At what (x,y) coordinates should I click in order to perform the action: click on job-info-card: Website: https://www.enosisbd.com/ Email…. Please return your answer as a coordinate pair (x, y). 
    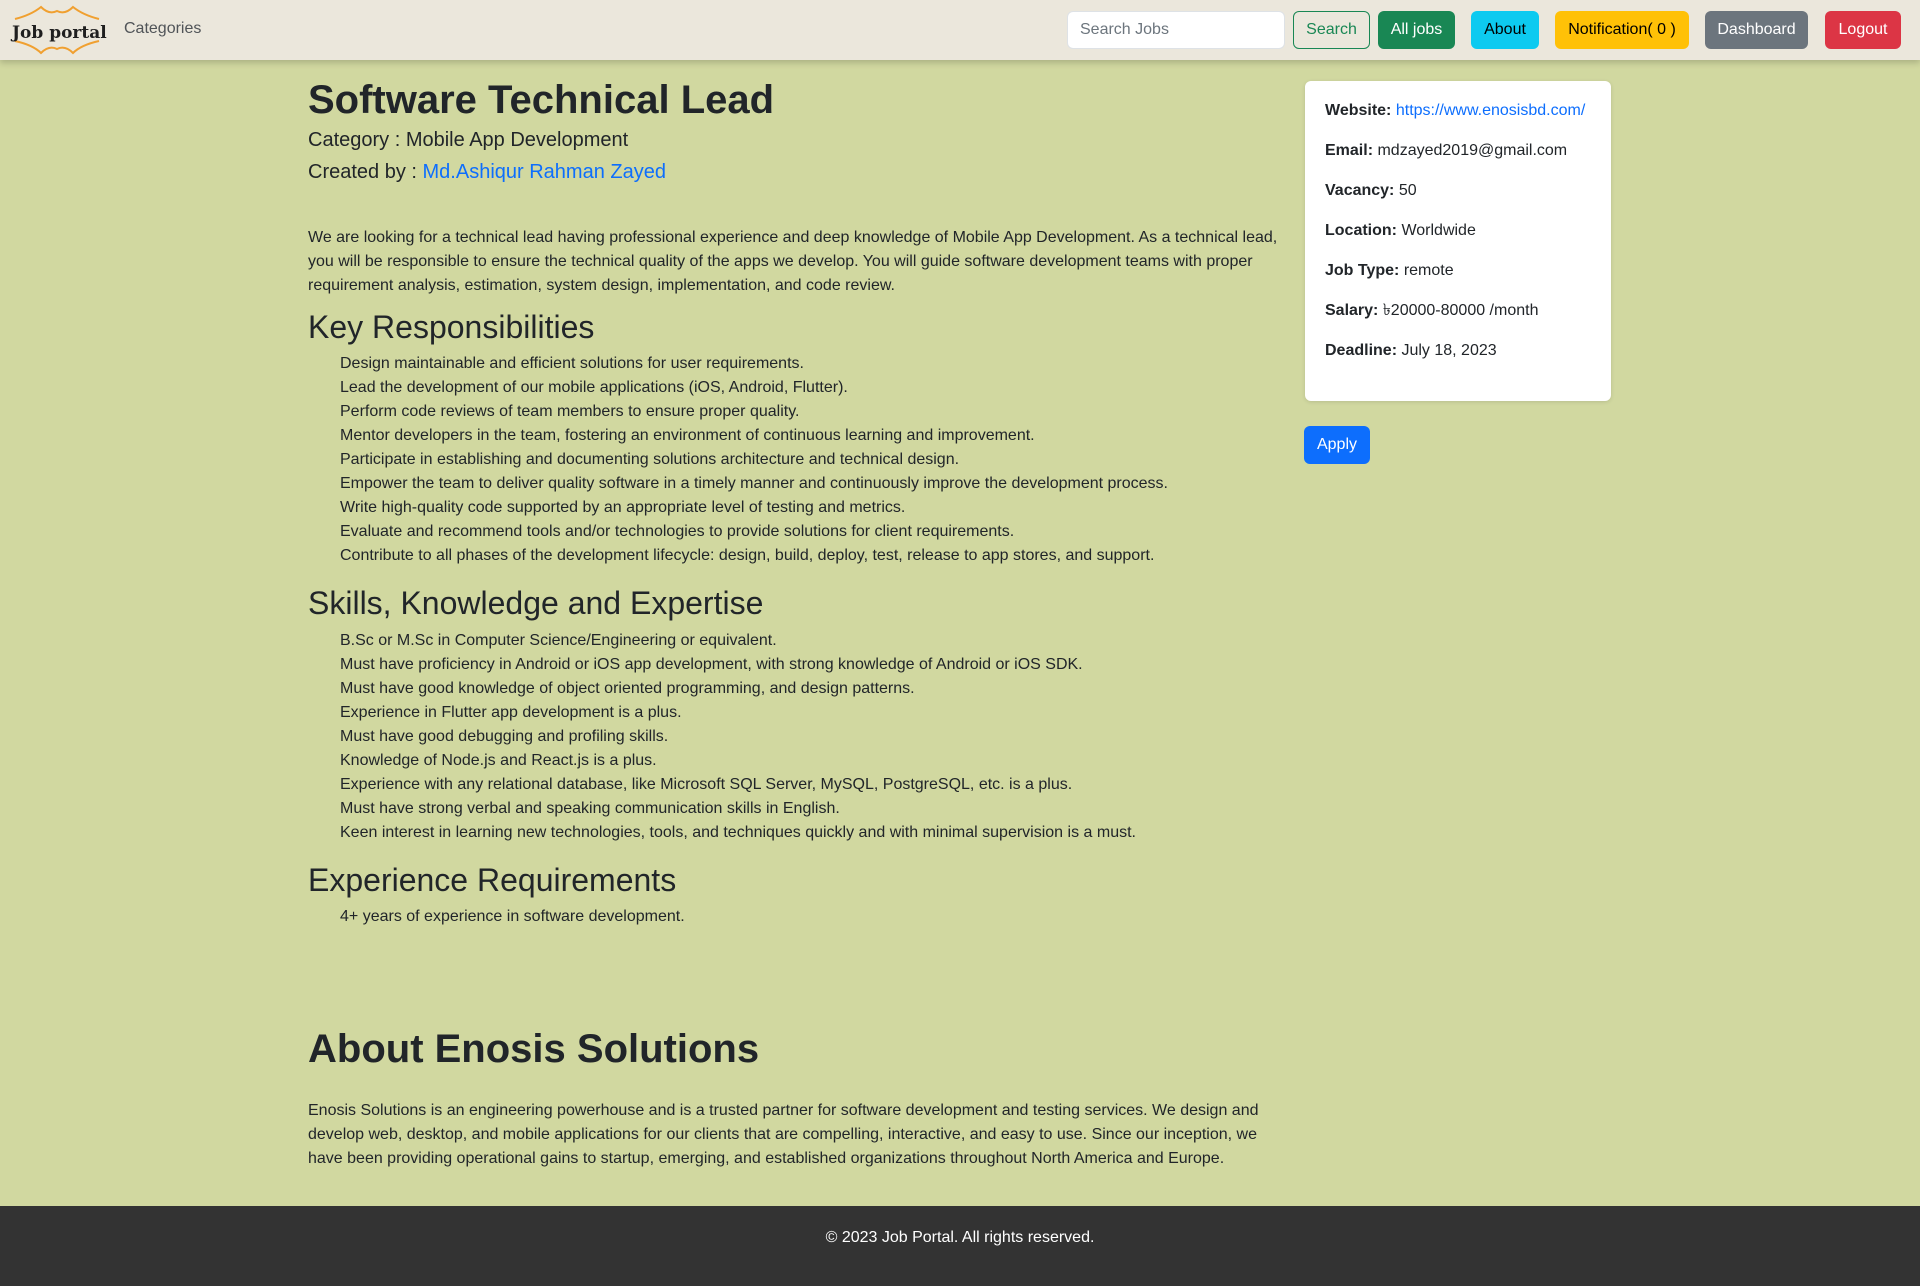
    Looking at the image, I should click on (1458, 241).